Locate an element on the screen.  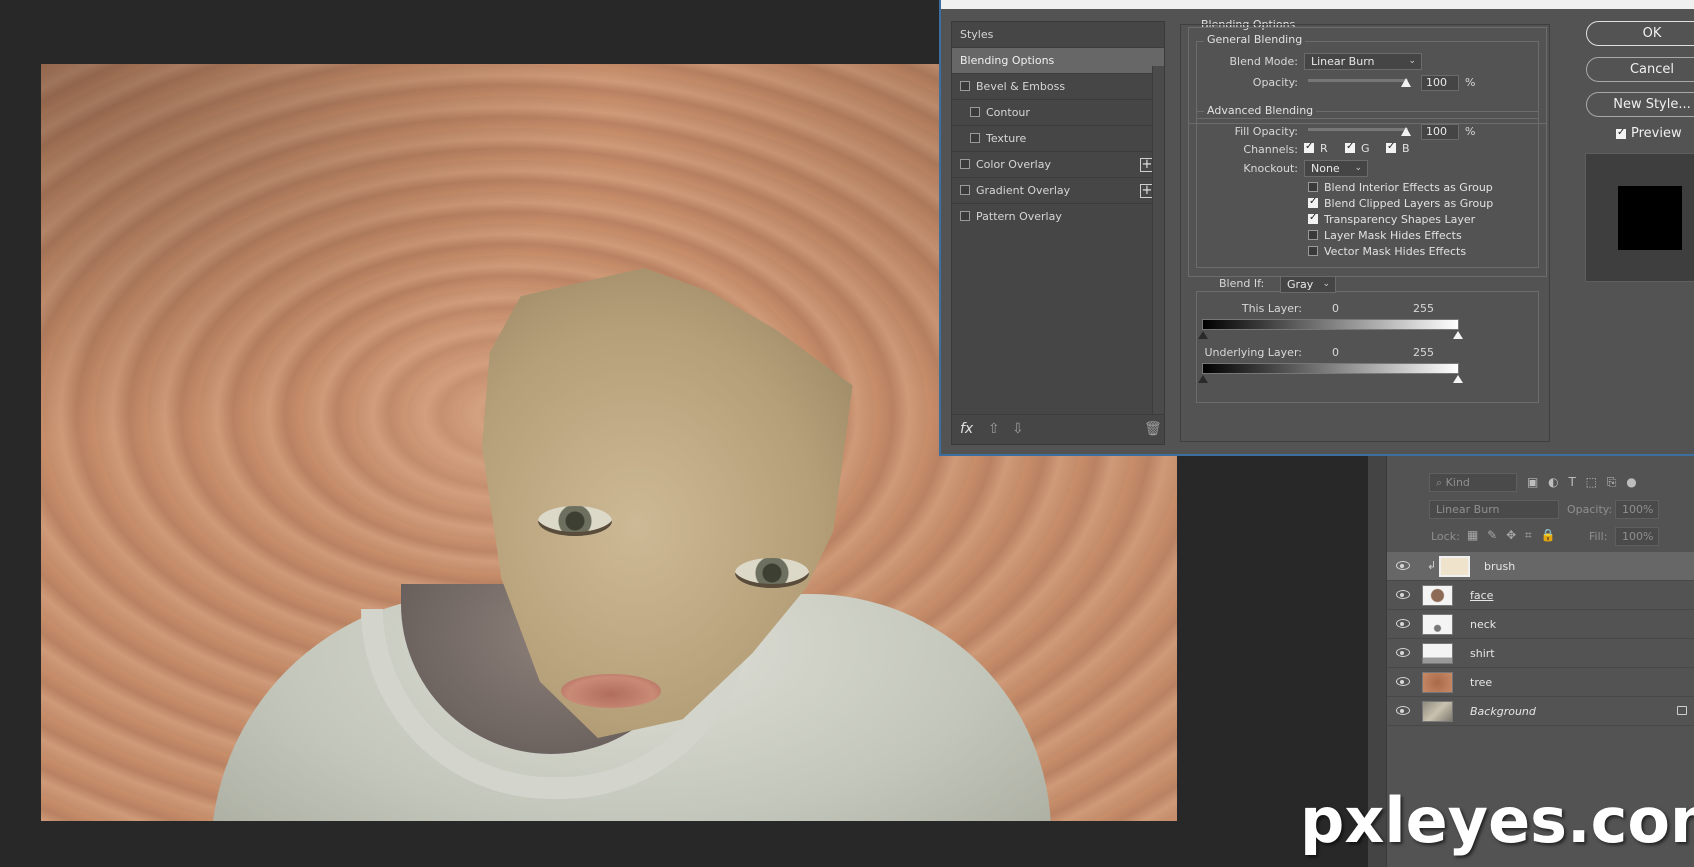
style-item-label: Texture is located at coordinates (1006, 138).